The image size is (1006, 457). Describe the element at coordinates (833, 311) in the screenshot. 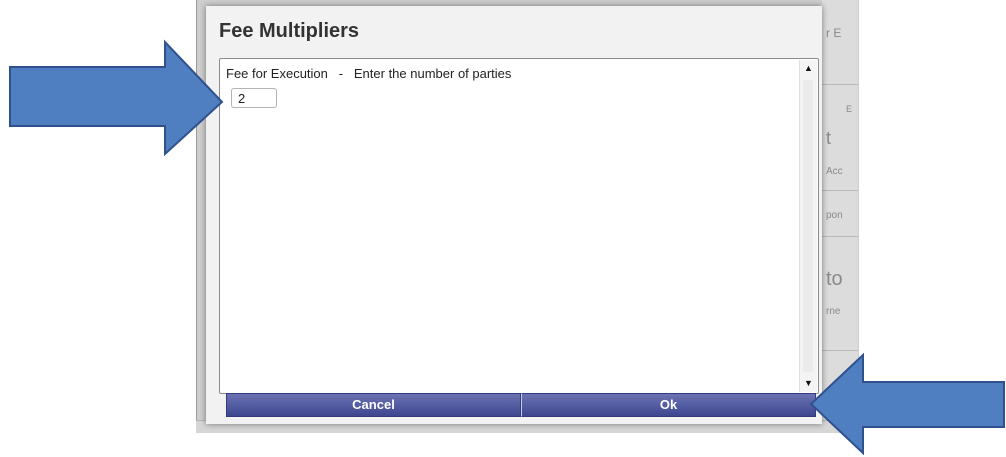

I see `background-text-fragment: rne` at that location.